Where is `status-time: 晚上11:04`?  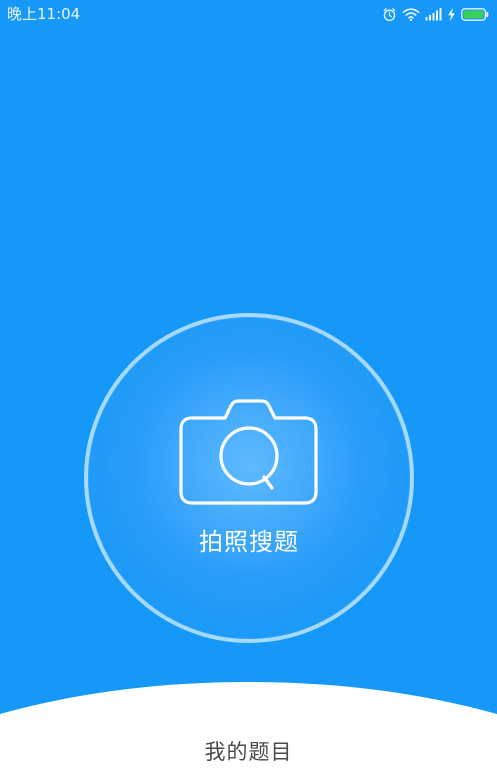
status-time: 晚上11:04 is located at coordinates (44, 14).